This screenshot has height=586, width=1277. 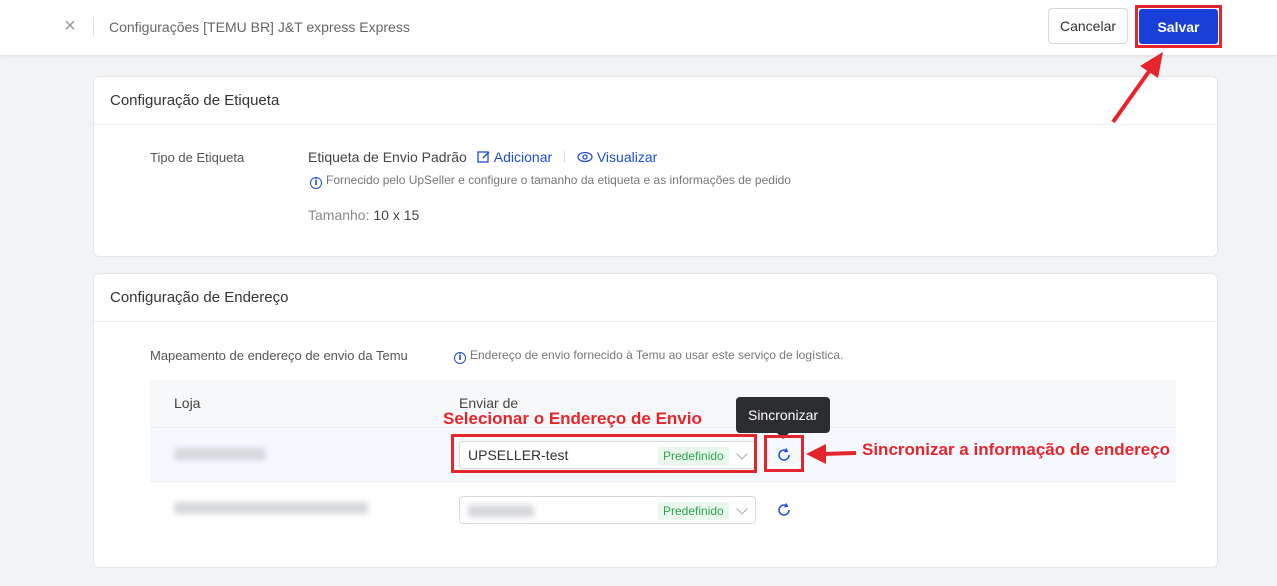 I want to click on arrow-to-save, so click(x=1137, y=88).